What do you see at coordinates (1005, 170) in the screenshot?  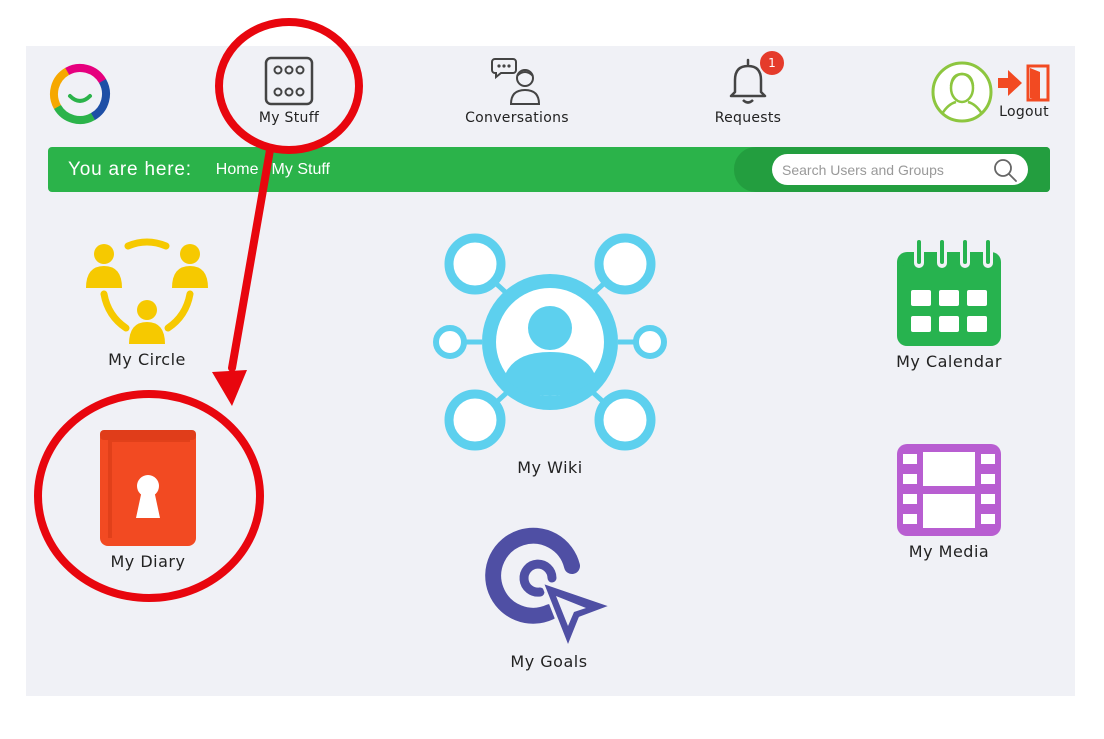 I see `search-icon` at bounding box center [1005, 170].